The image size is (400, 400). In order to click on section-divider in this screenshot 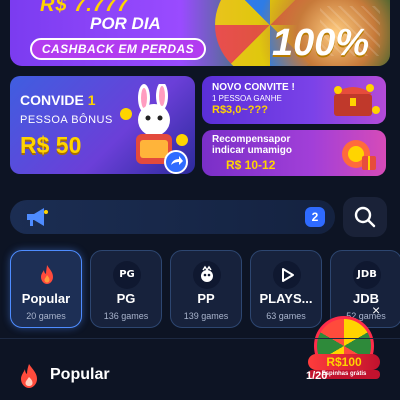, I will do `click(200, 338)`.